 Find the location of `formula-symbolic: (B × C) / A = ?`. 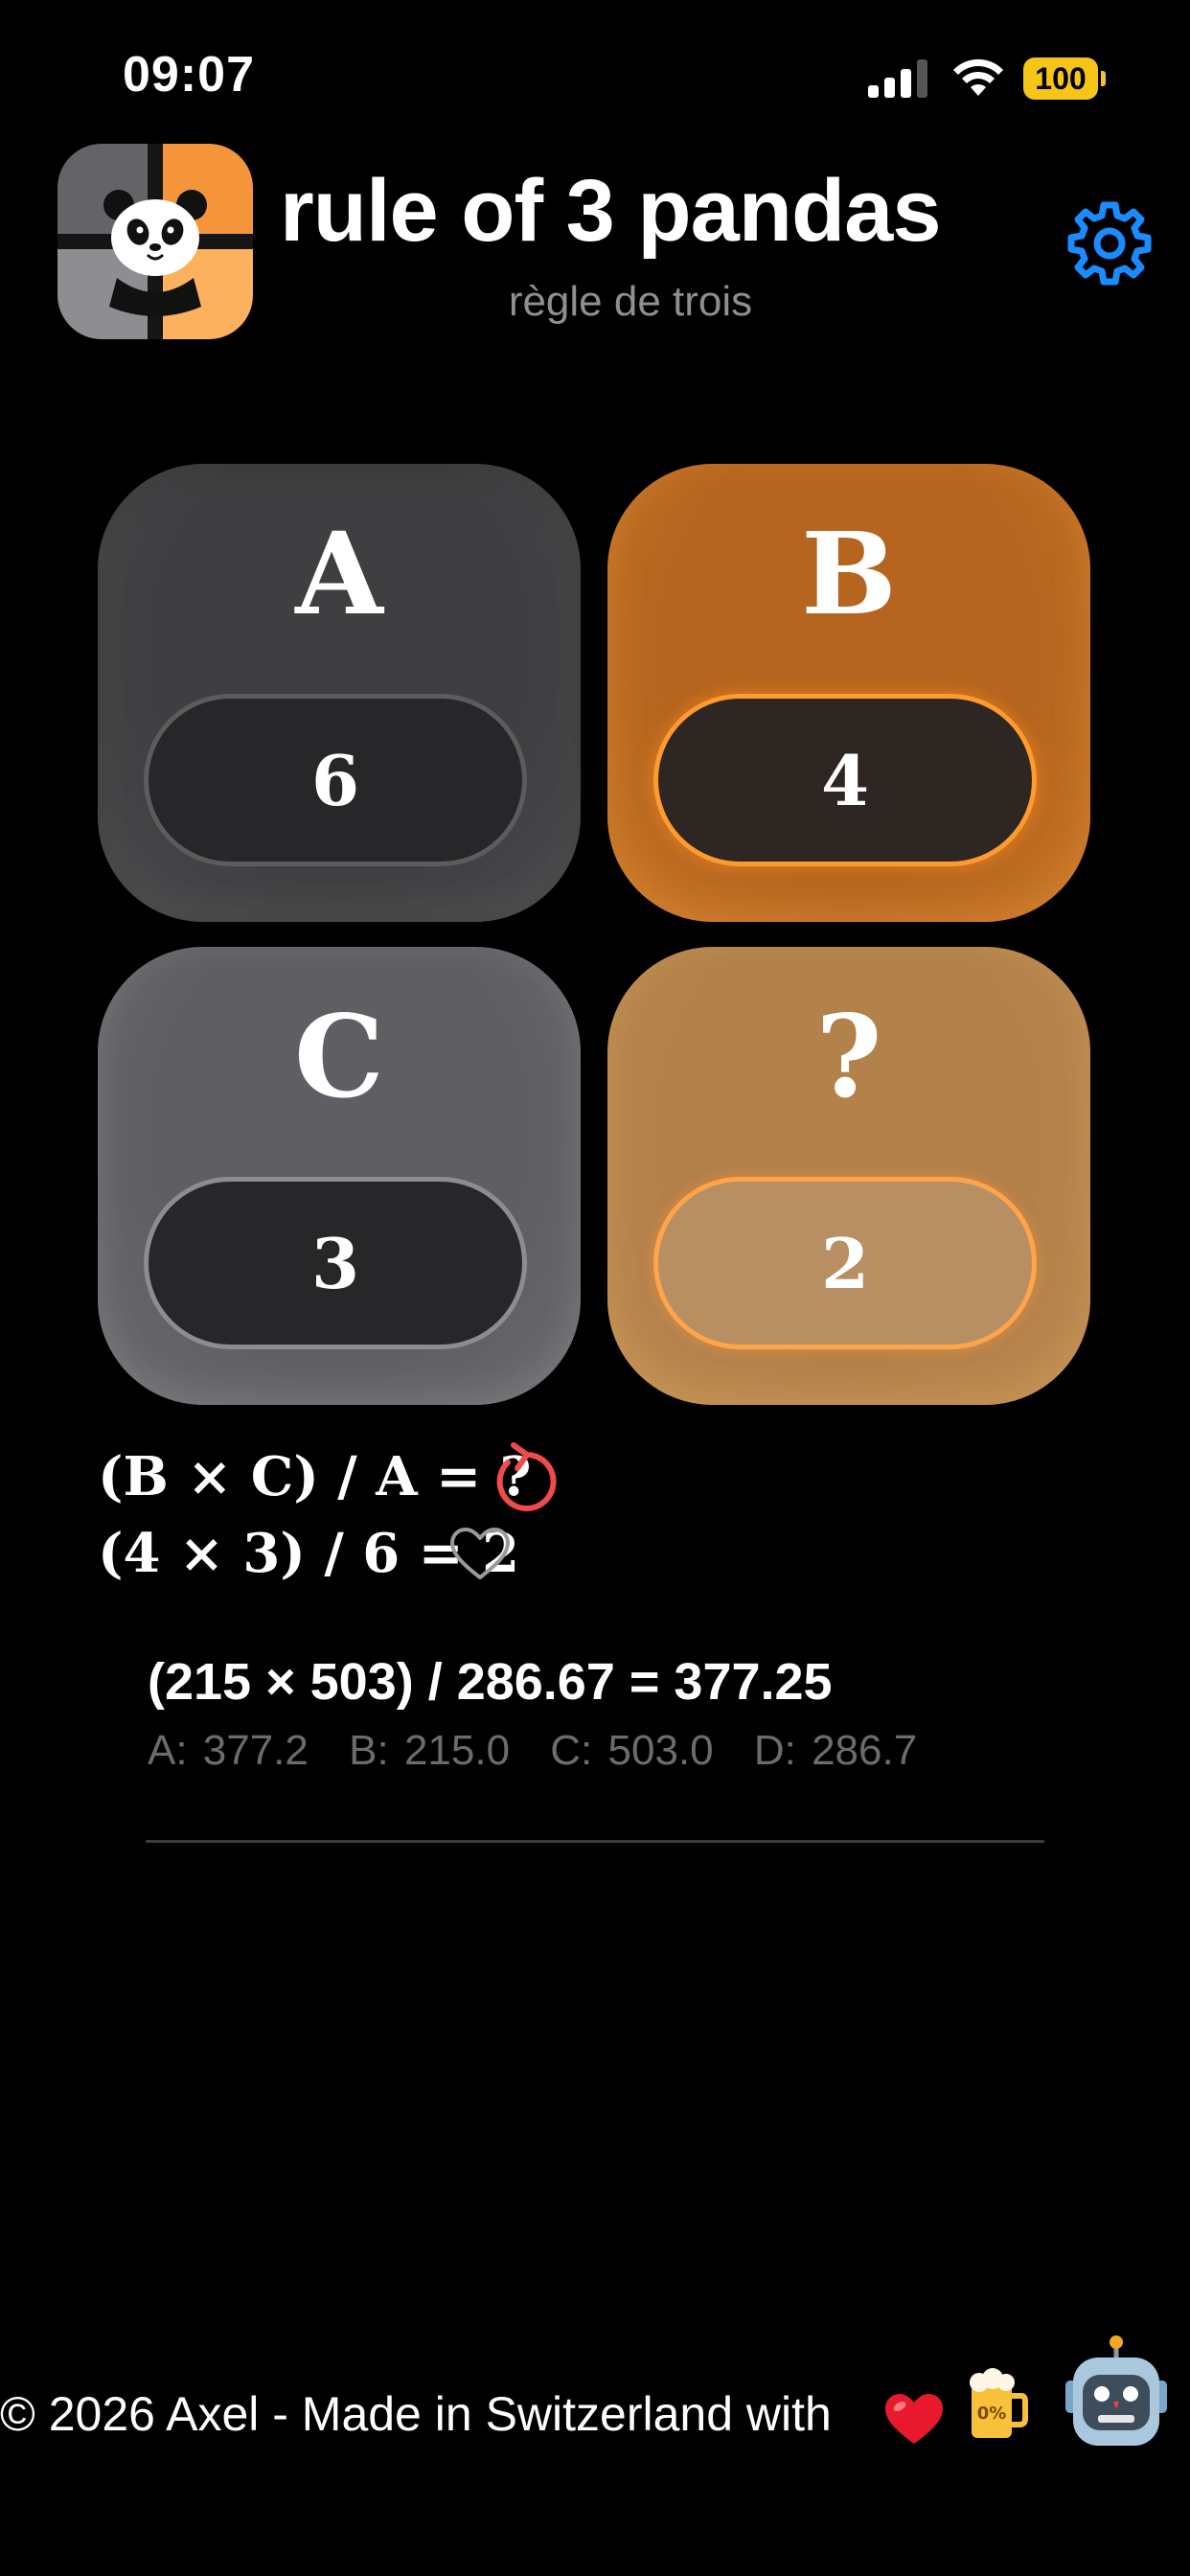

formula-symbolic: (B × C) / A = ? is located at coordinates (315, 1476).